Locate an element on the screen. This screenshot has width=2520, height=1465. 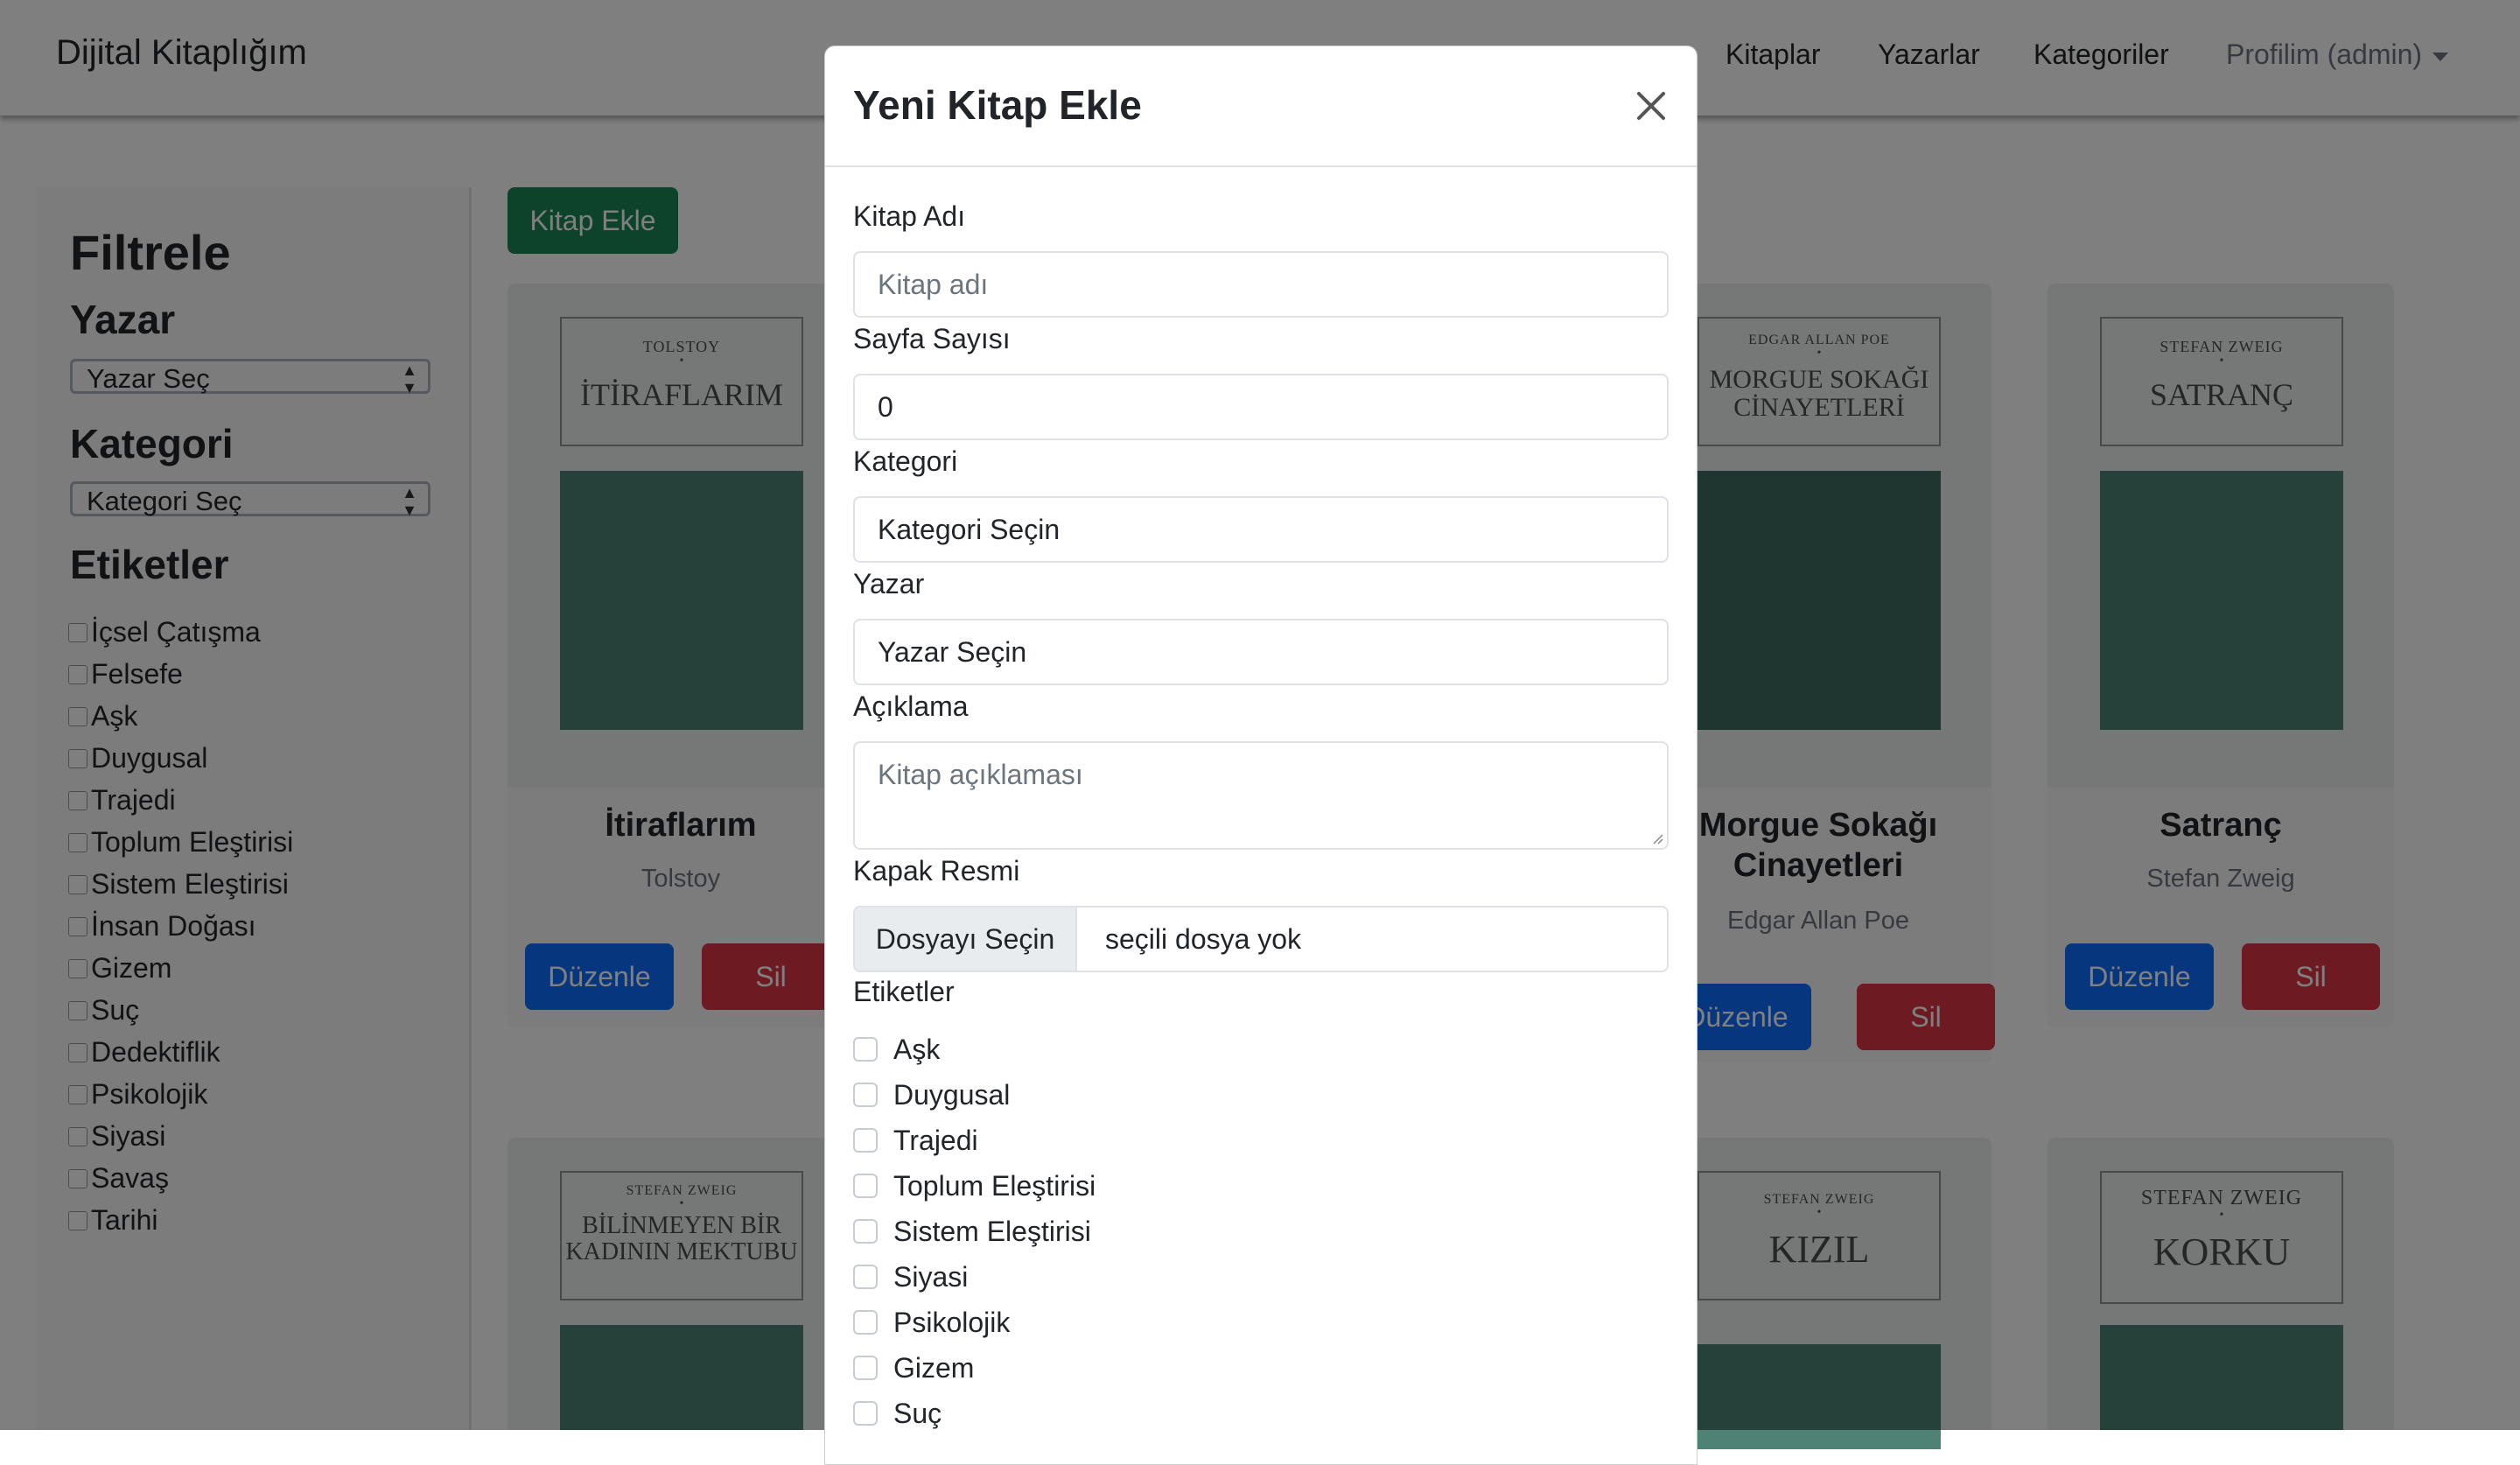
description-label: Açıklama is located at coordinates (911, 706).